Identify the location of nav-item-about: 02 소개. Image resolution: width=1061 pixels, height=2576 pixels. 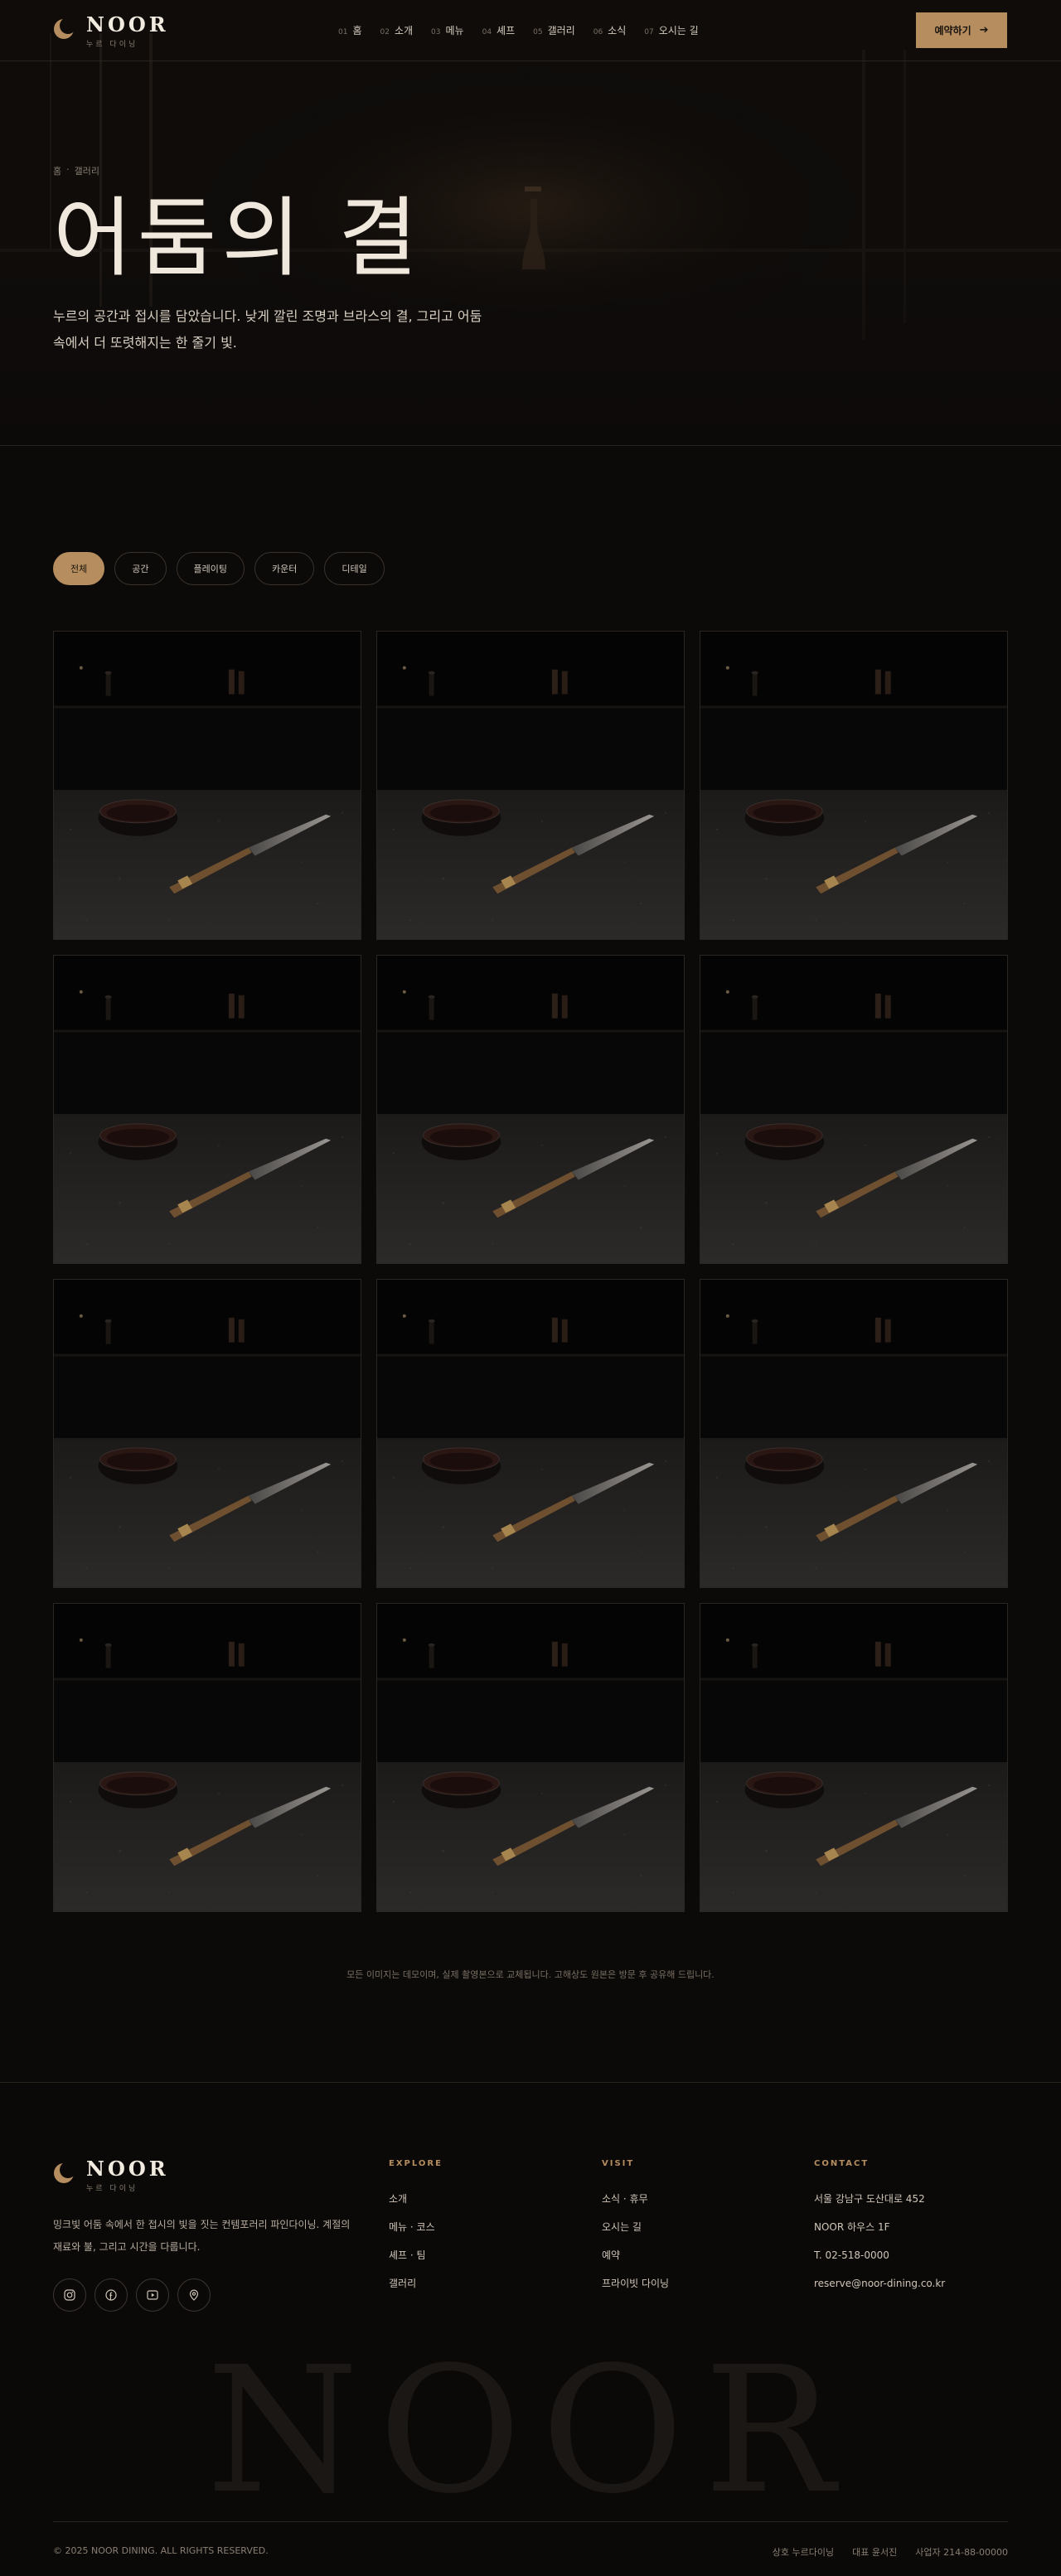
(397, 30).